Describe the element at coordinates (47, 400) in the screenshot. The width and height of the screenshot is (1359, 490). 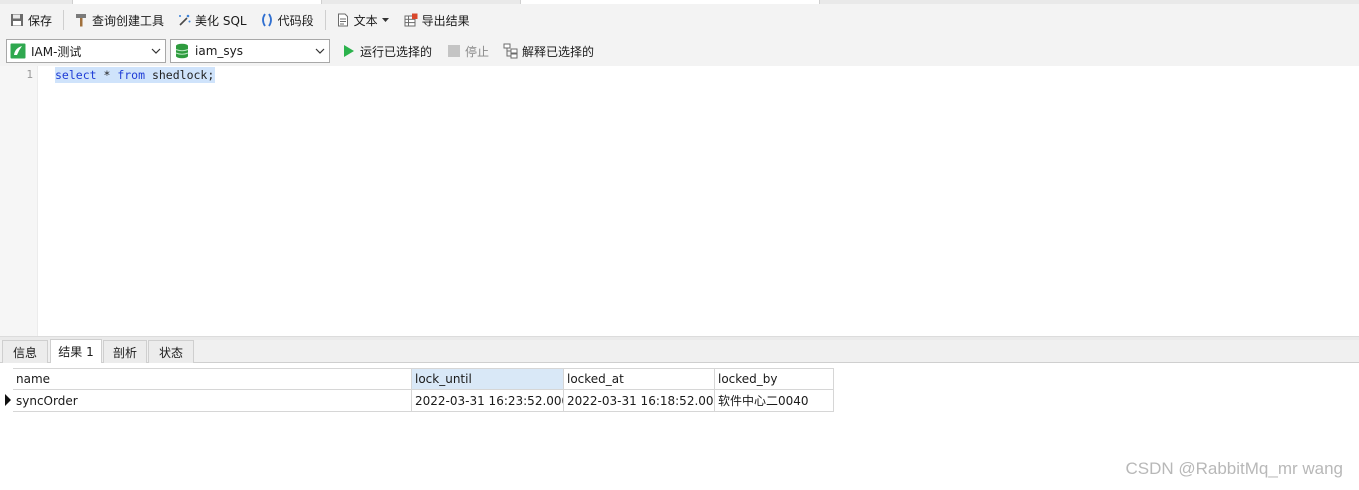
I see `cell-value: syncOrder` at that location.